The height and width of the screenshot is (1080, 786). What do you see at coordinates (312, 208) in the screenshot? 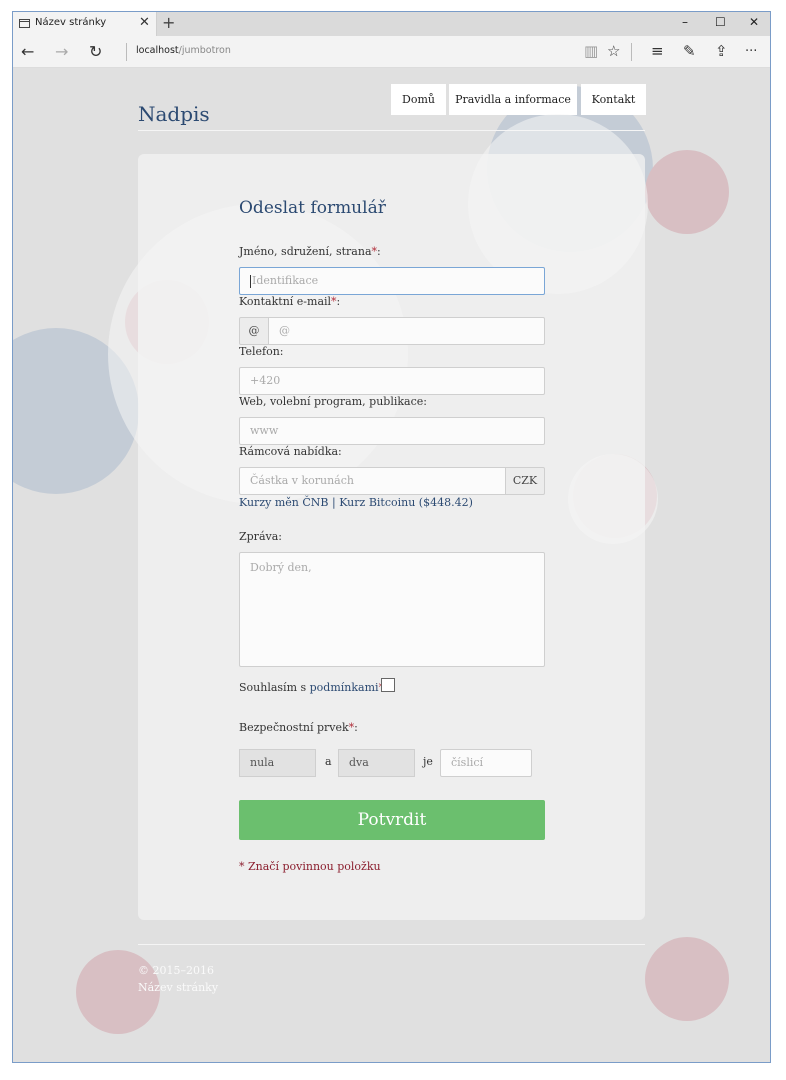
I see `form-title: Odeslat formulář` at bounding box center [312, 208].